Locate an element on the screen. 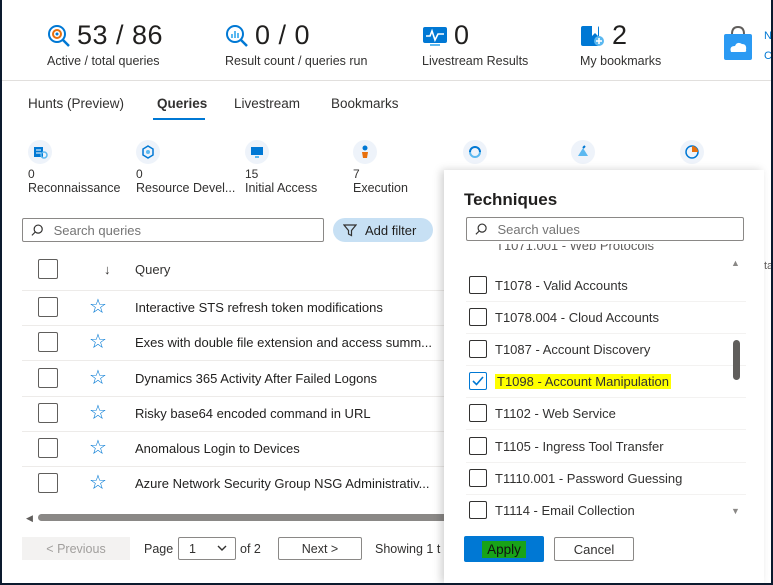 This screenshot has height=585, width=773. execution-icon is located at coordinates (365, 152).